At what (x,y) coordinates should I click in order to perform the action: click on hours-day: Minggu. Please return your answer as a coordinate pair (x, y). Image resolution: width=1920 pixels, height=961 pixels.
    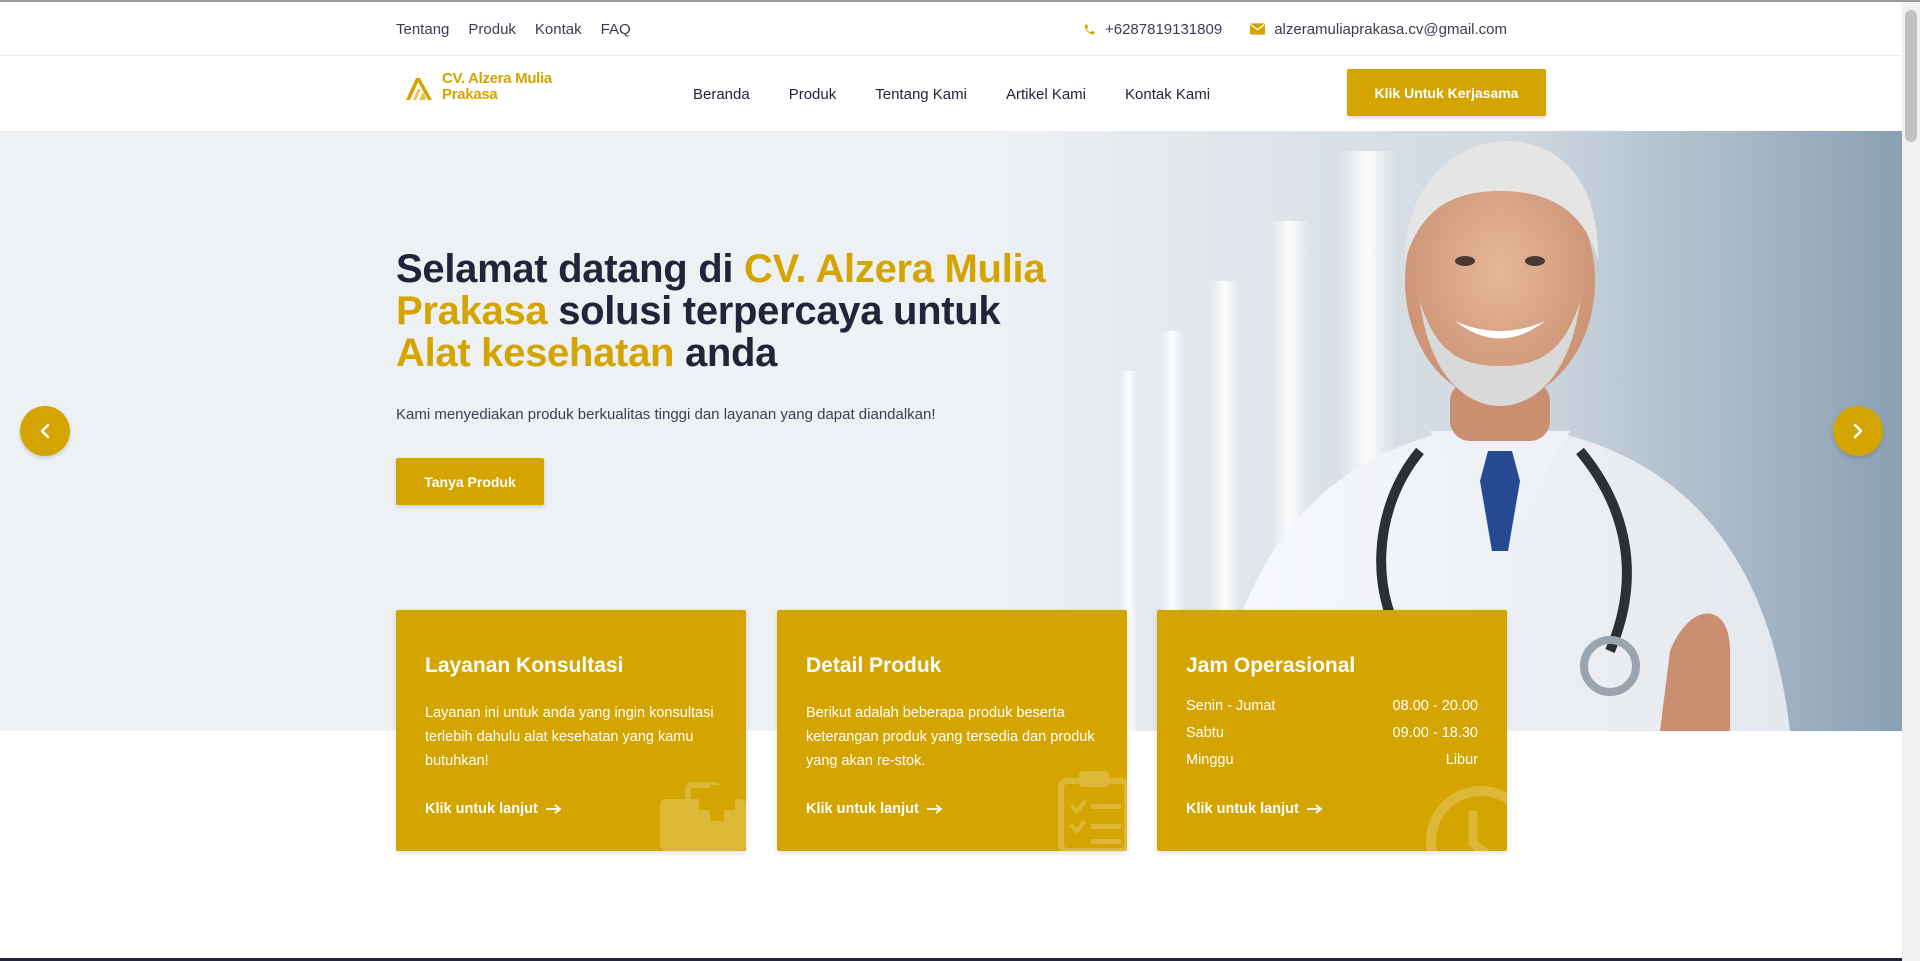
    Looking at the image, I should click on (1210, 760).